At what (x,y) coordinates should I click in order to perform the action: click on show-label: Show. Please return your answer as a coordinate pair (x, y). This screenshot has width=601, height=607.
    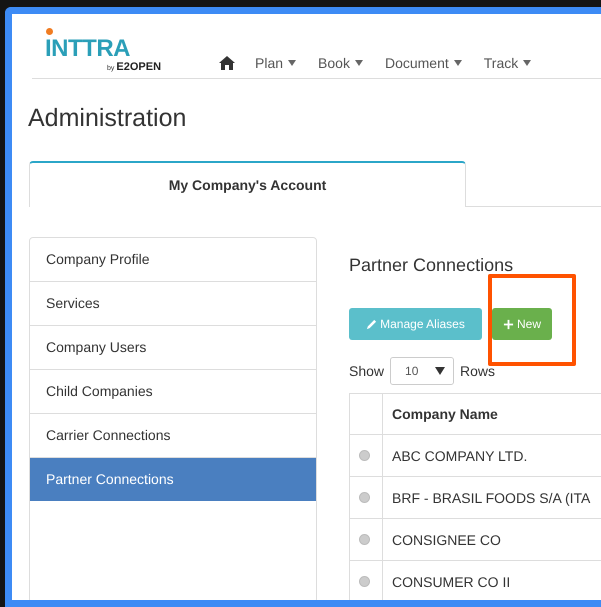
    Looking at the image, I should click on (366, 371).